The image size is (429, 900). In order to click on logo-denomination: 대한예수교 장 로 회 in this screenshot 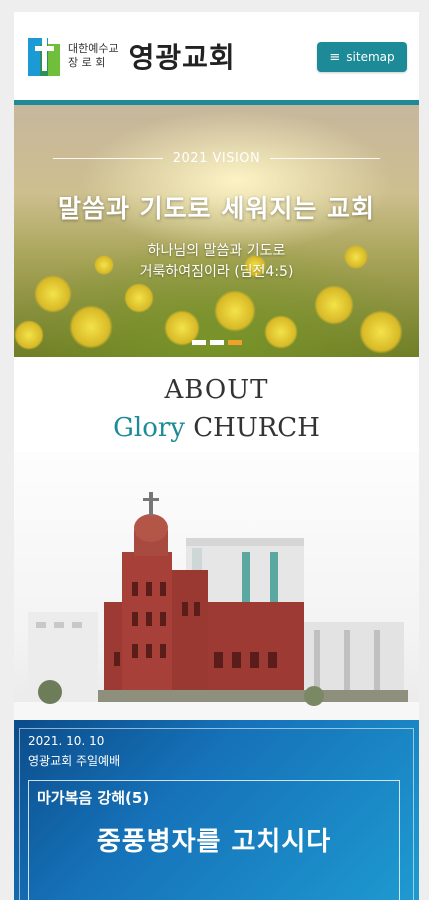, I will do `click(93, 56)`.